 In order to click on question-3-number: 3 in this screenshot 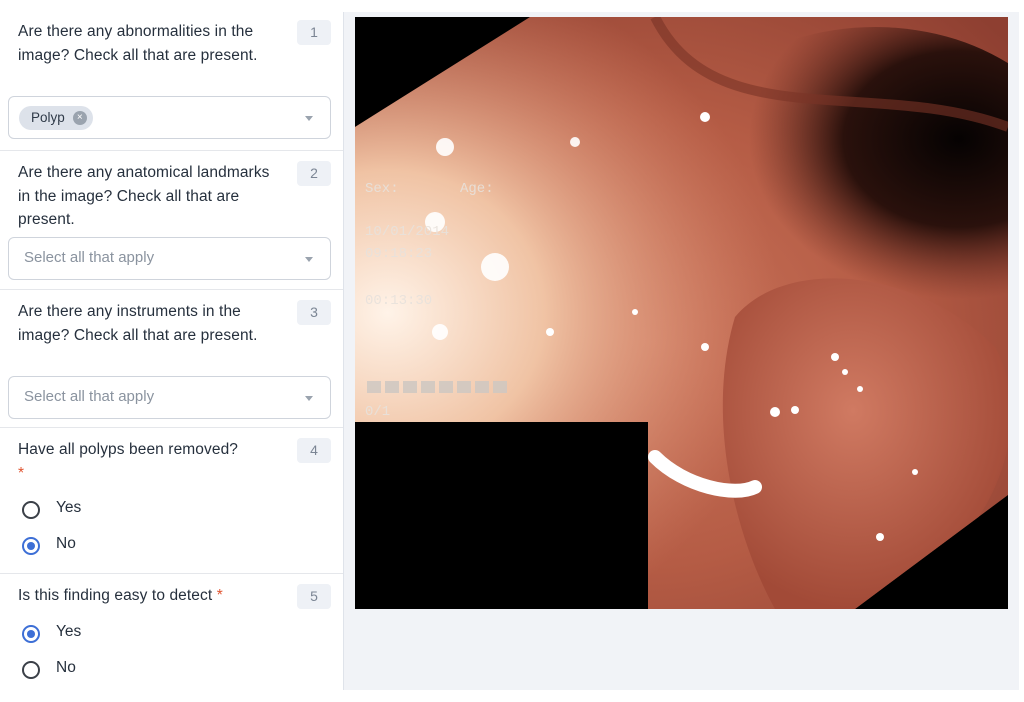, I will do `click(314, 312)`.